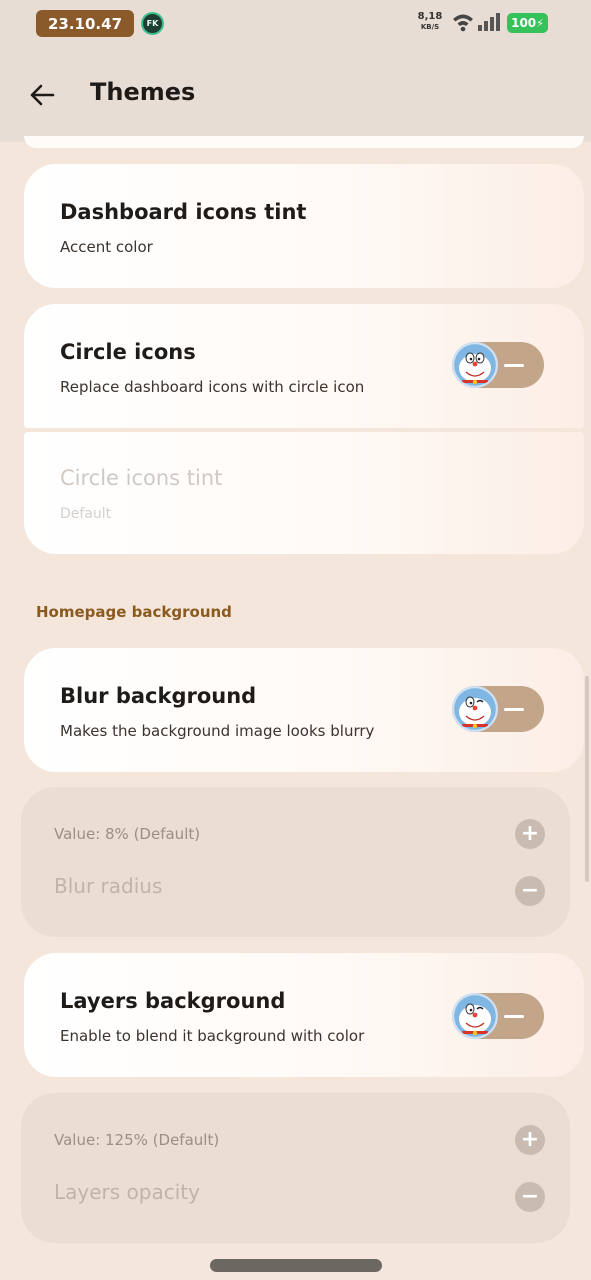 The width and height of the screenshot is (591, 1280). I want to click on setting-dashboard-icons-tint: Dashboard icons tint Accent color, so click(304, 226).